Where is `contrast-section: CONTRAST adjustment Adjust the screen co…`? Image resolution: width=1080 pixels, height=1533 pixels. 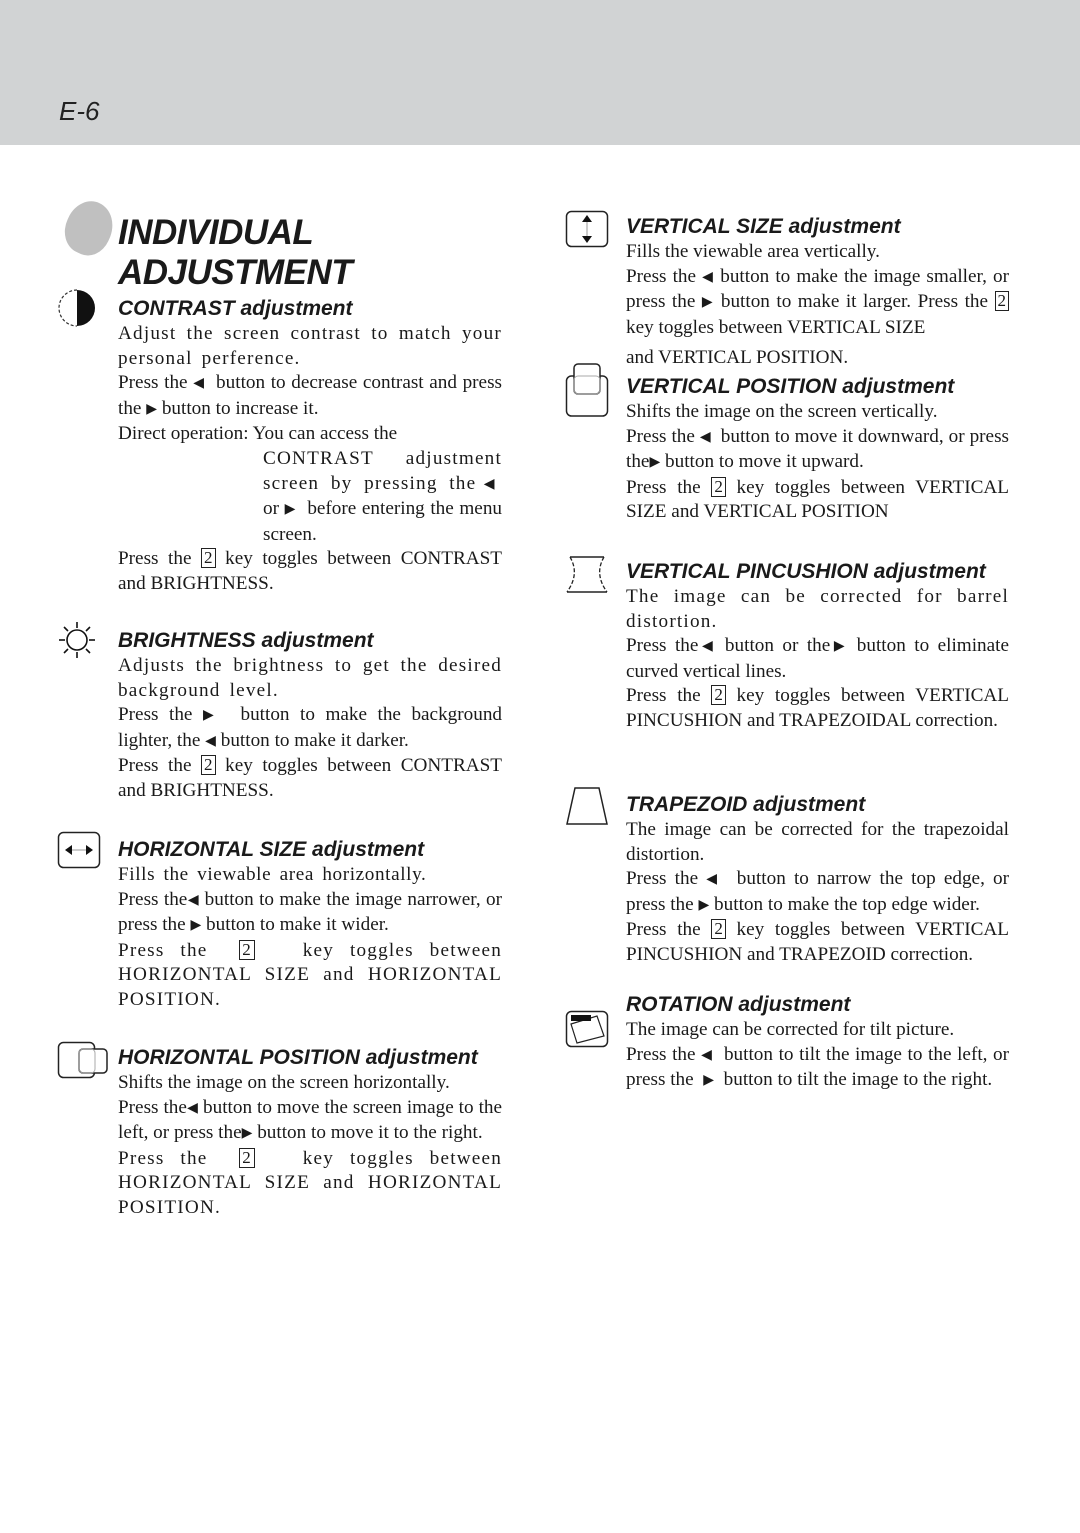
contrast-section: CONTRAST adjustment Adjust the screen co… is located at coordinates (310, 445).